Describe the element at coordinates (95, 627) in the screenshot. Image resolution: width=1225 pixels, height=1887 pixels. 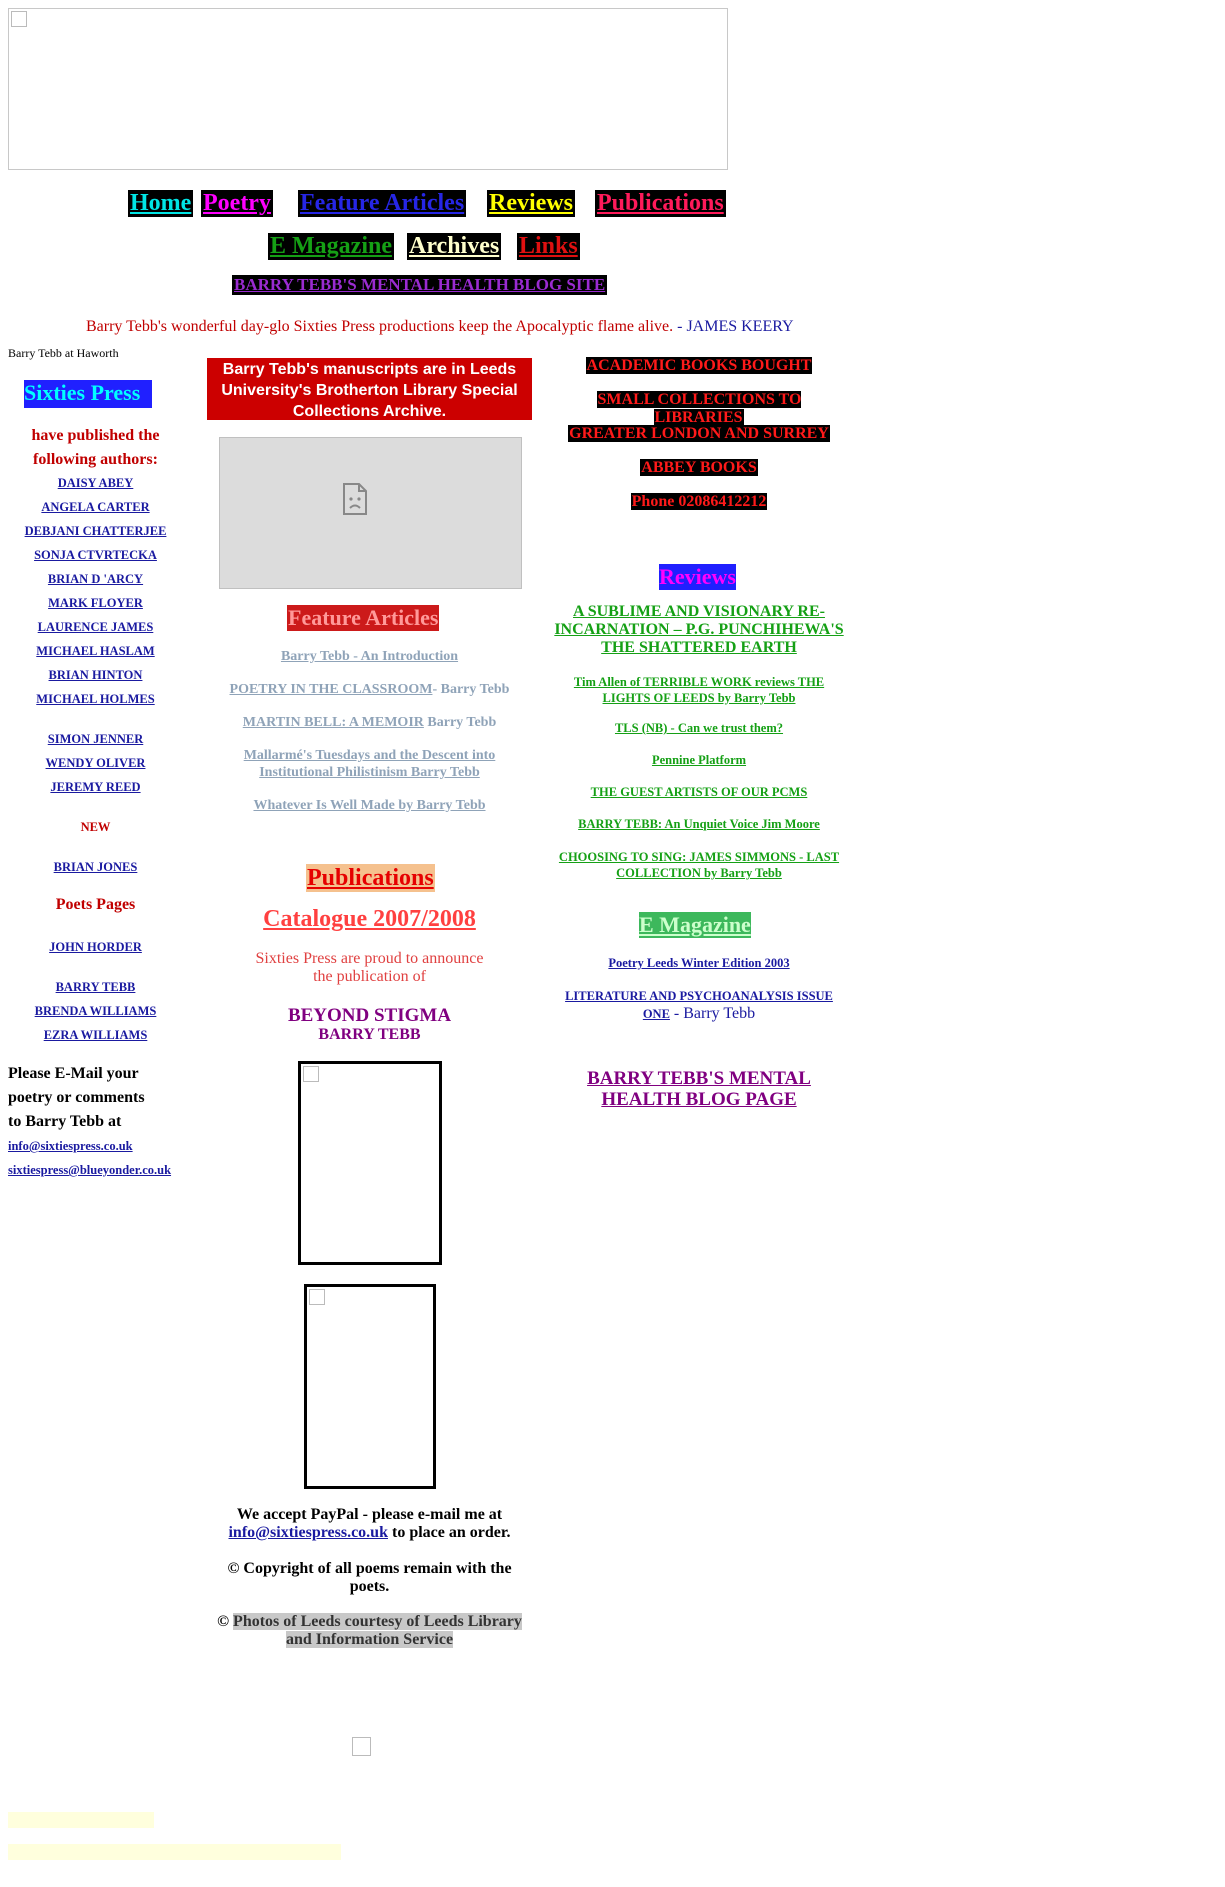
I see `author-link: LAURENCE JAMES` at that location.